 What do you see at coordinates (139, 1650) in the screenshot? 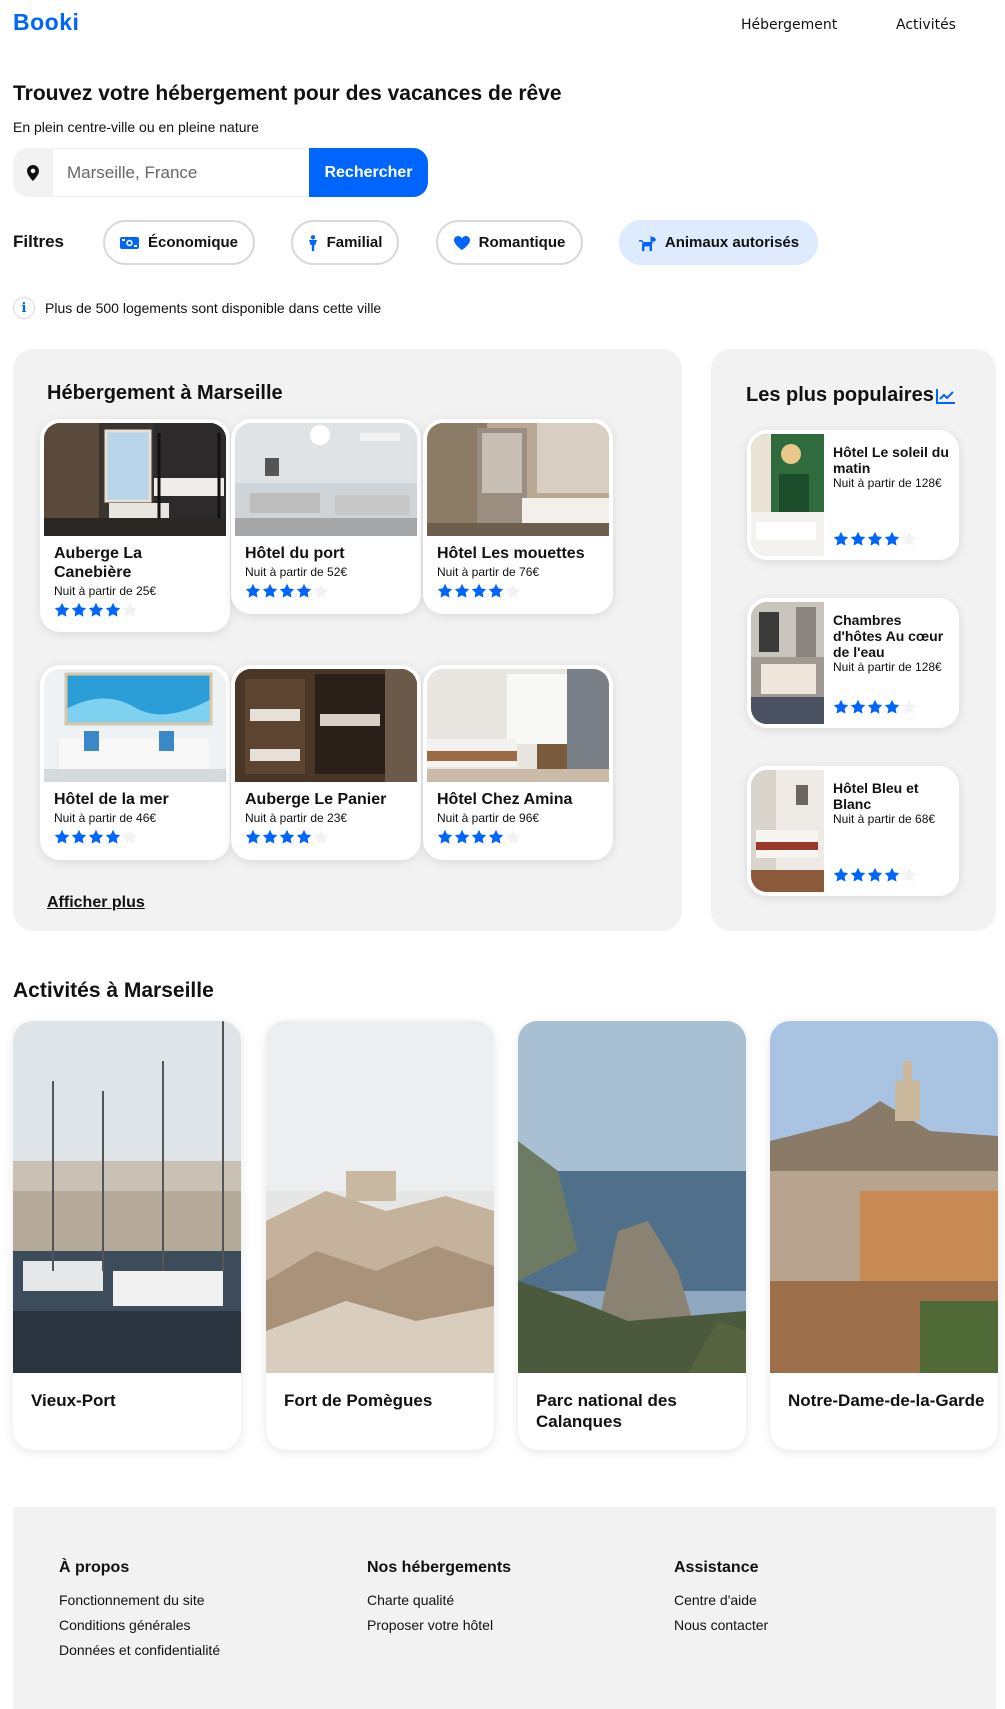
I see `footer-link: Données et confidentialité` at bounding box center [139, 1650].